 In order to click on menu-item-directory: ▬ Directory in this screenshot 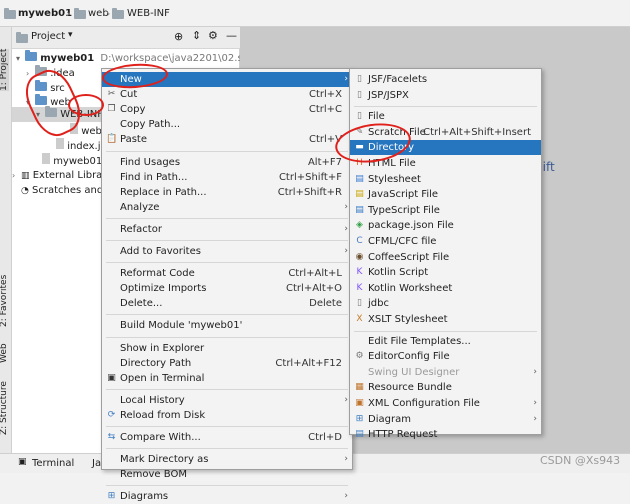, I will do `click(445, 148)`.